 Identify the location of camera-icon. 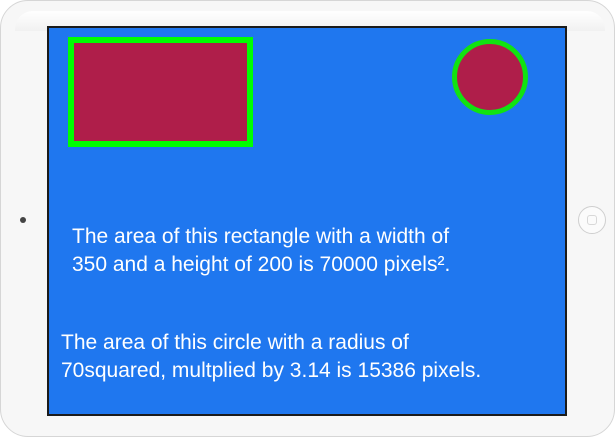
(23, 220).